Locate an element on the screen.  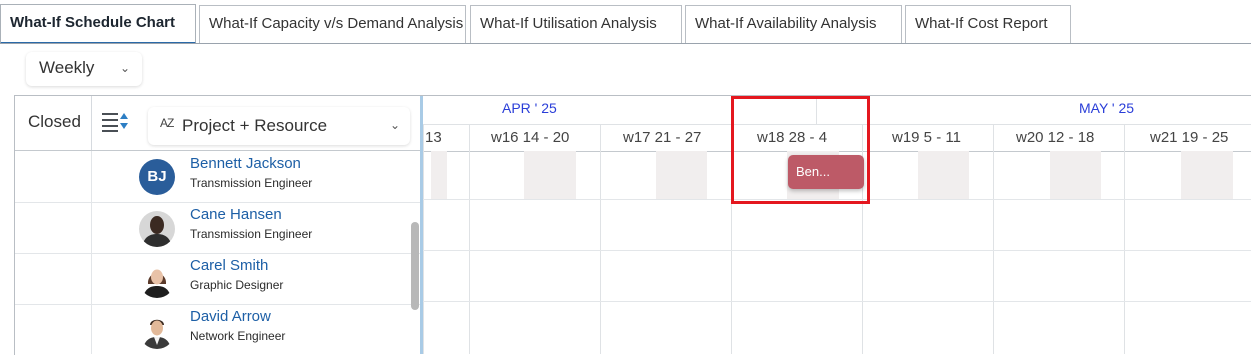
rows-column-divider is located at coordinates (91, 252).